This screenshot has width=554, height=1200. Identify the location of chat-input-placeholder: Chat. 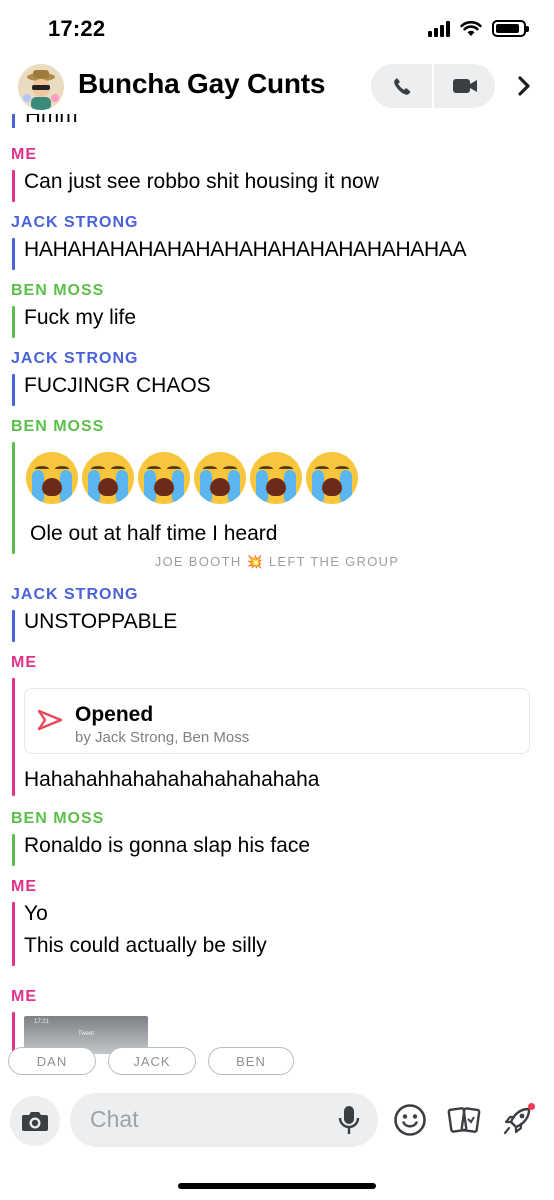
(114, 1119).